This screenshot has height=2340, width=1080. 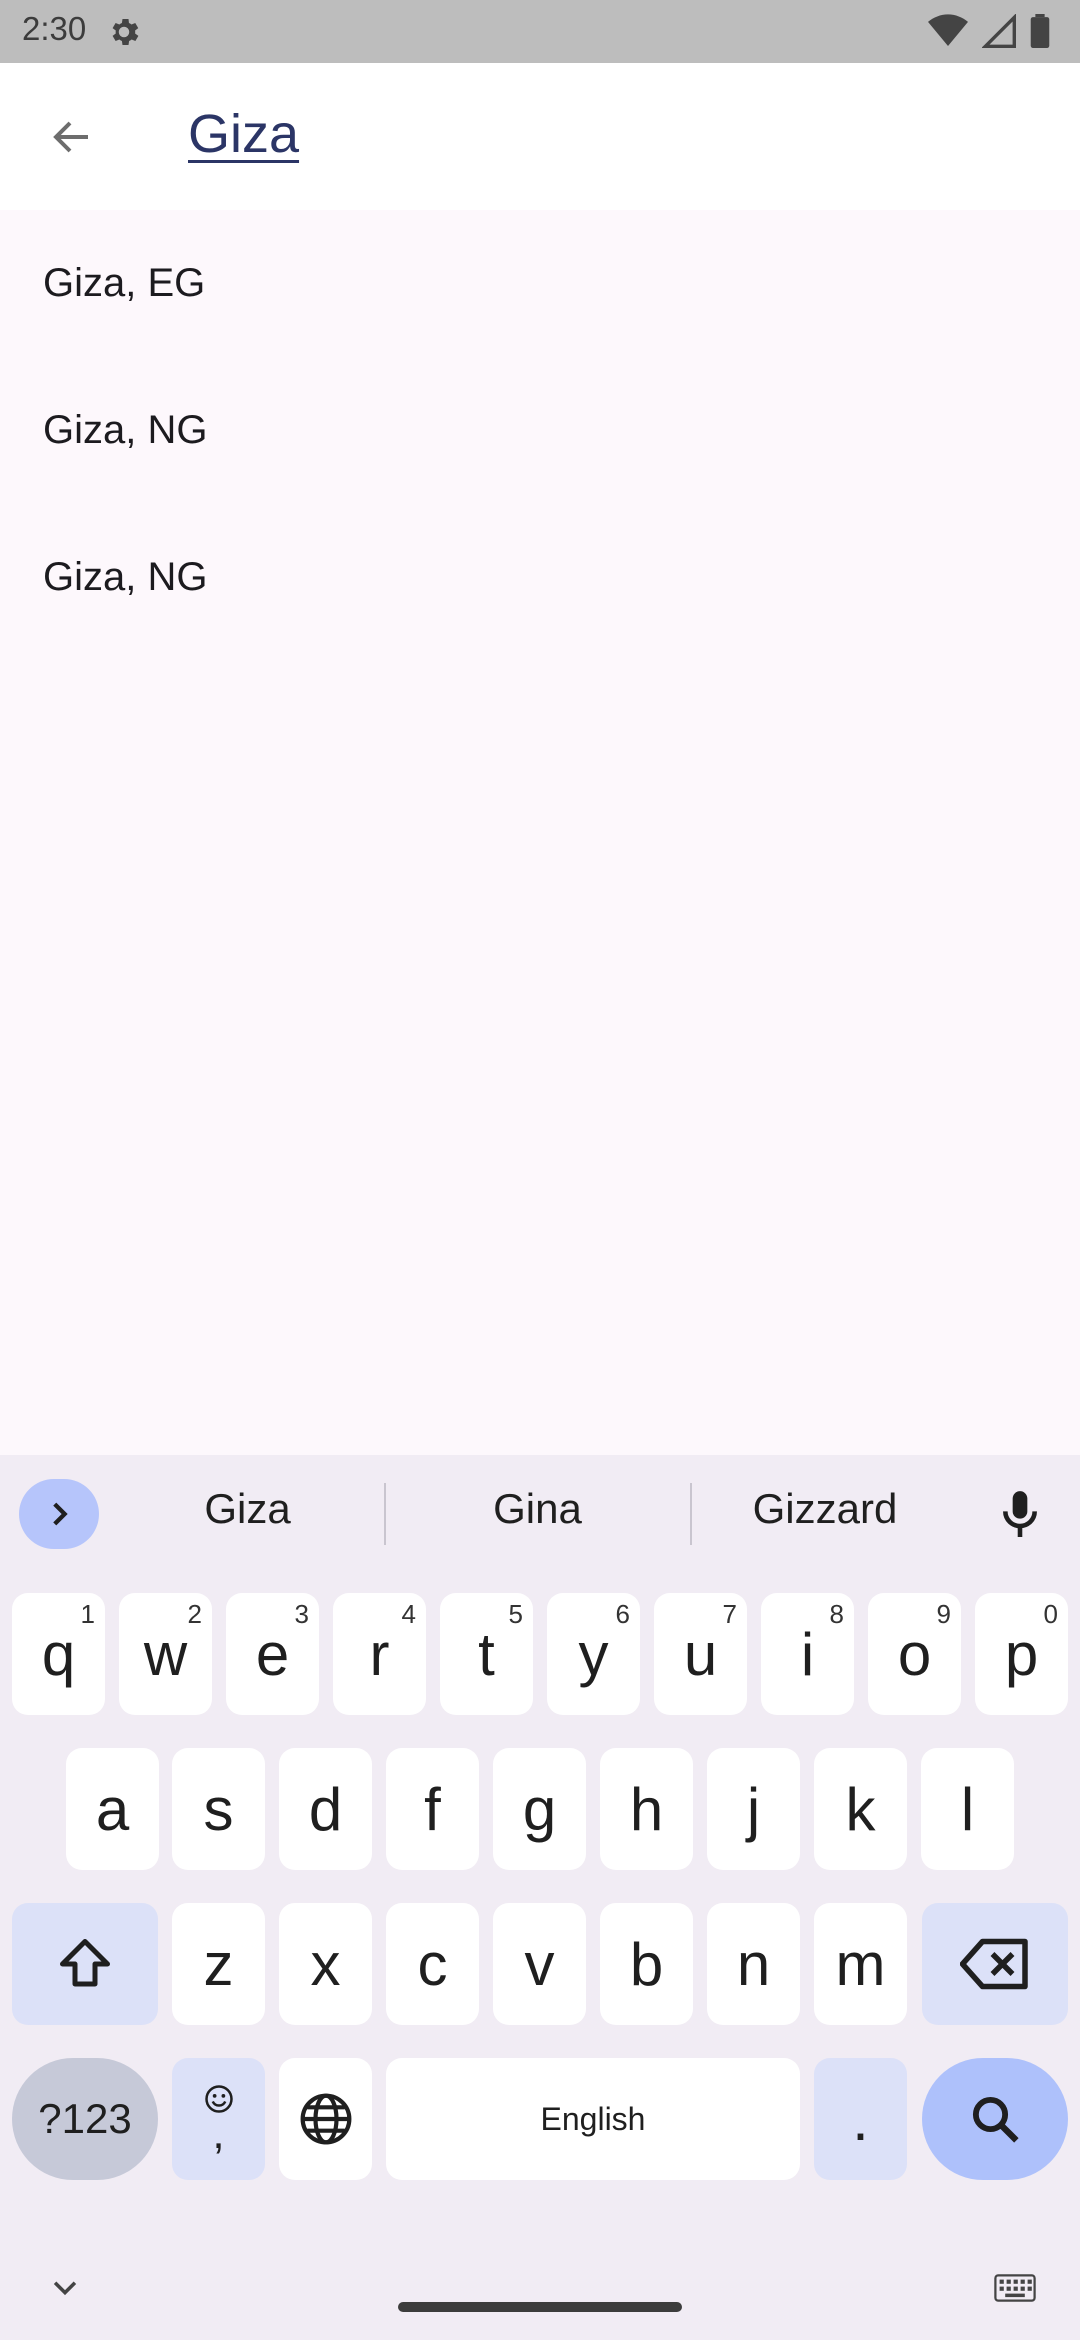 I want to click on key-n: n, so click(x=753, y=1964).